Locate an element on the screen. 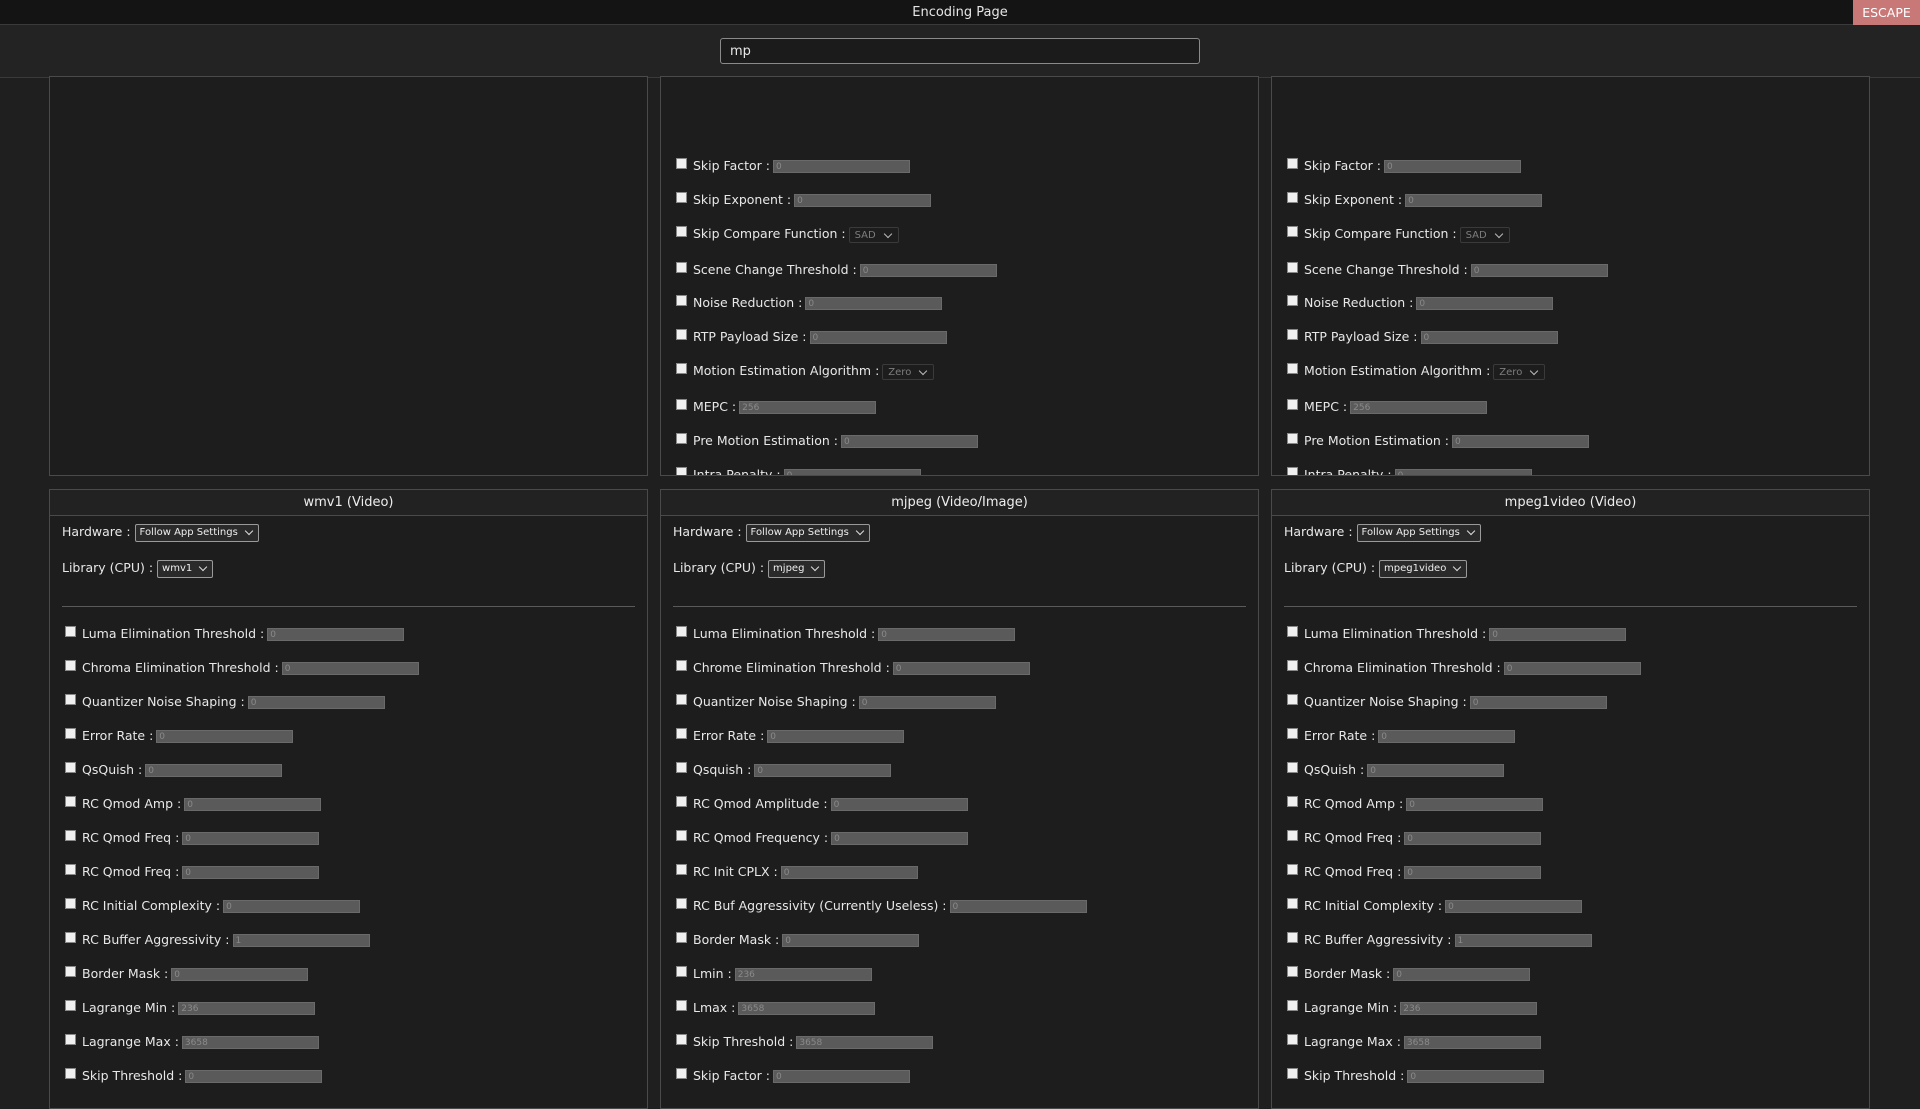  search-input is located at coordinates (960, 51).